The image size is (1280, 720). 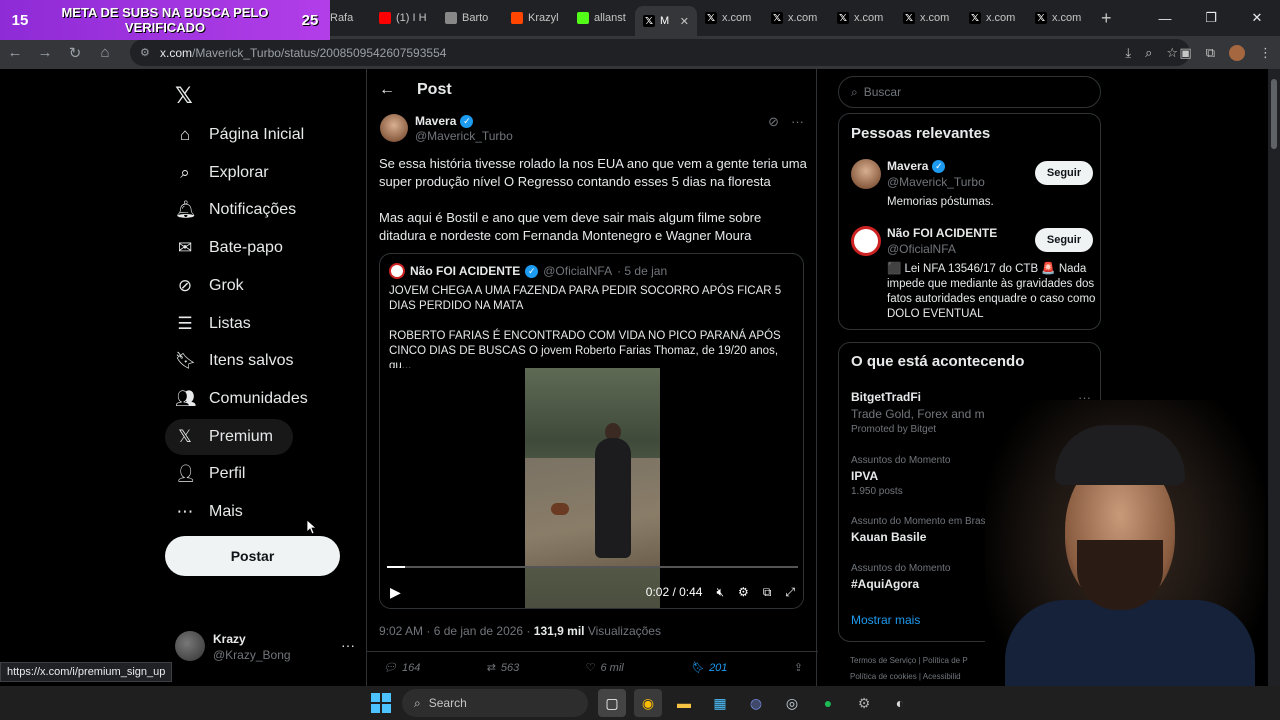 I want to click on account-switcher: Krazy @Krazy_Bong ···, so click(x=265, y=648).